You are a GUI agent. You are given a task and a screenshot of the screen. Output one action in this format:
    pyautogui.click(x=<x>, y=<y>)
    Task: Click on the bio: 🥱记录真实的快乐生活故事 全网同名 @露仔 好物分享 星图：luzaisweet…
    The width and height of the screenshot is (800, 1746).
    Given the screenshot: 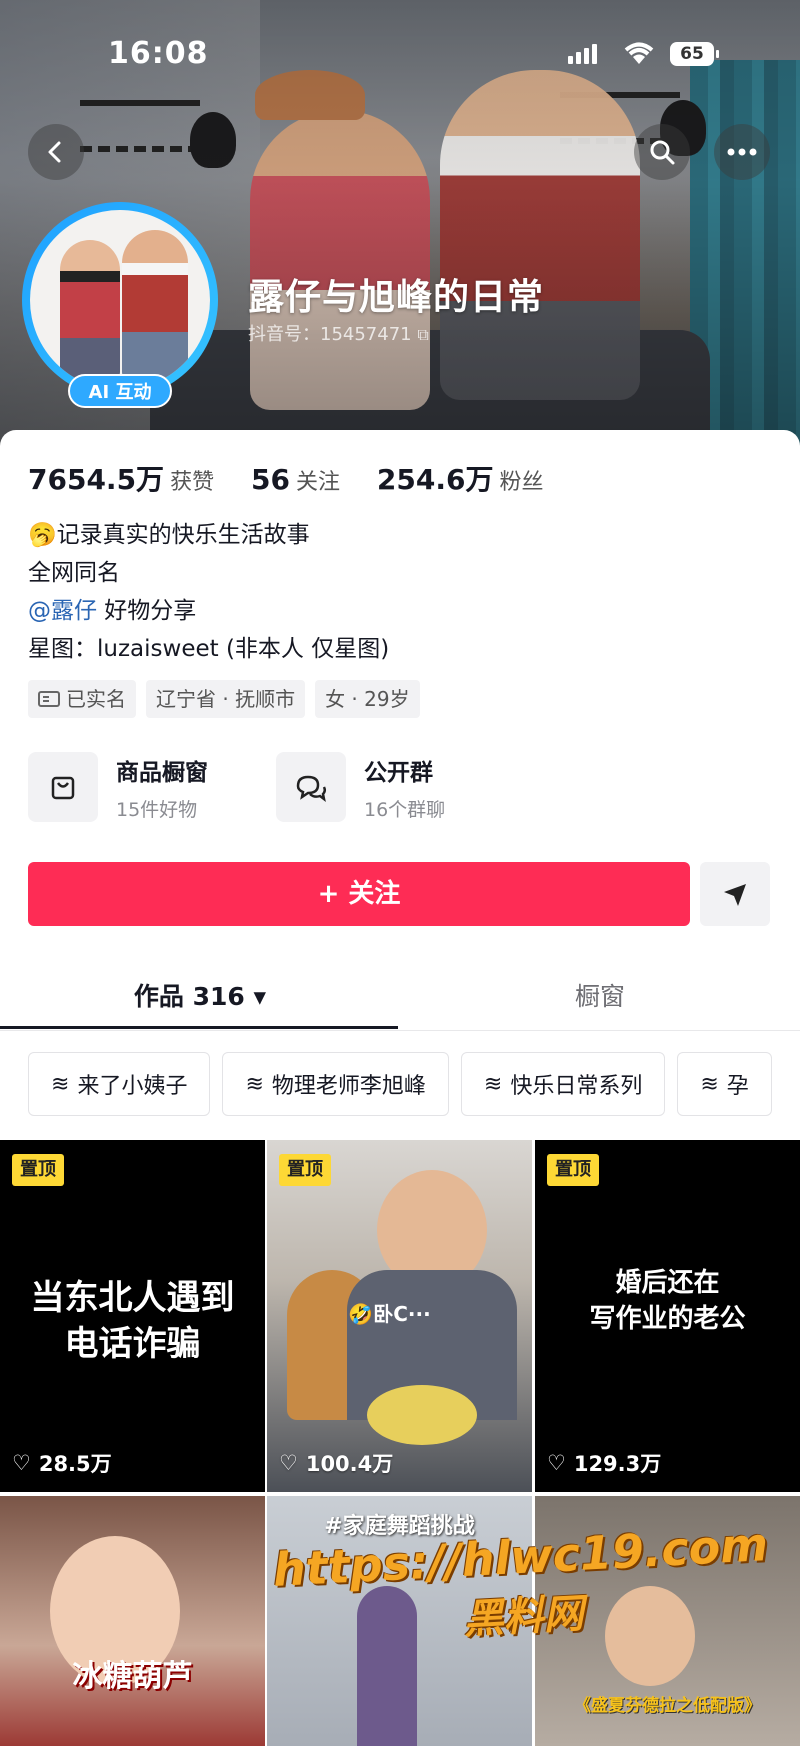 What is the action you would take?
    pyautogui.click(x=208, y=592)
    